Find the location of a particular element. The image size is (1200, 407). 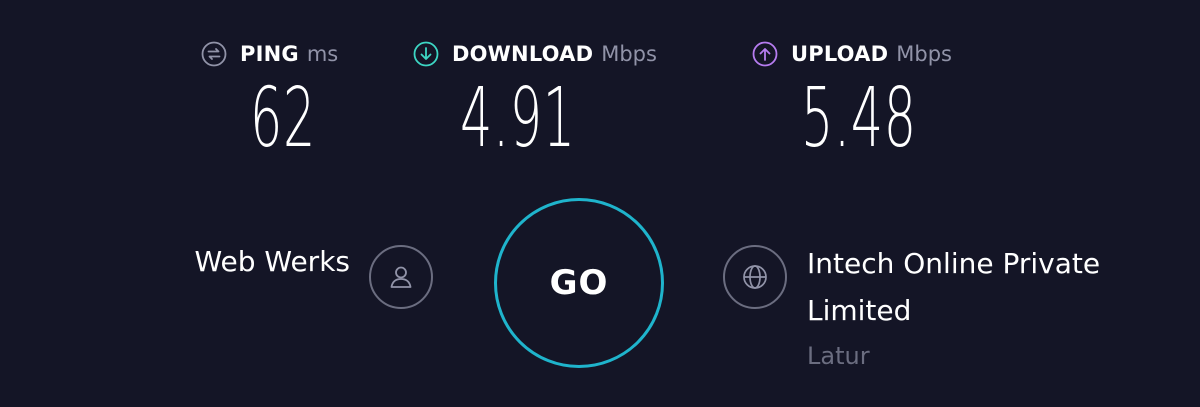

download-header: DOWNLOAD Mbps is located at coordinates (534, 54).